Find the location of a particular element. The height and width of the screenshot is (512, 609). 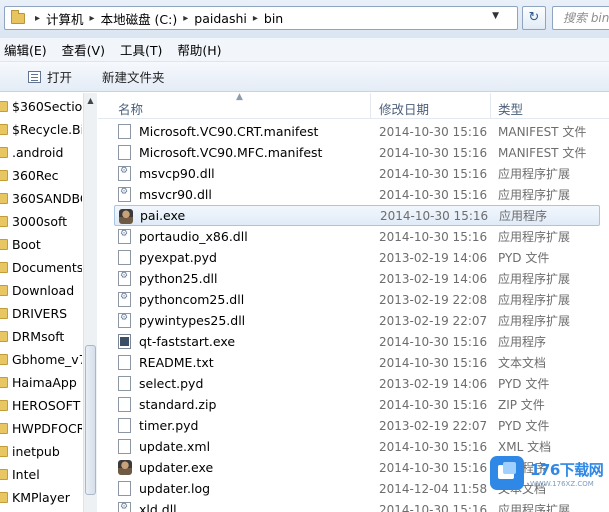

nav-item: Gbhome_v7 is located at coordinates (41, 359).